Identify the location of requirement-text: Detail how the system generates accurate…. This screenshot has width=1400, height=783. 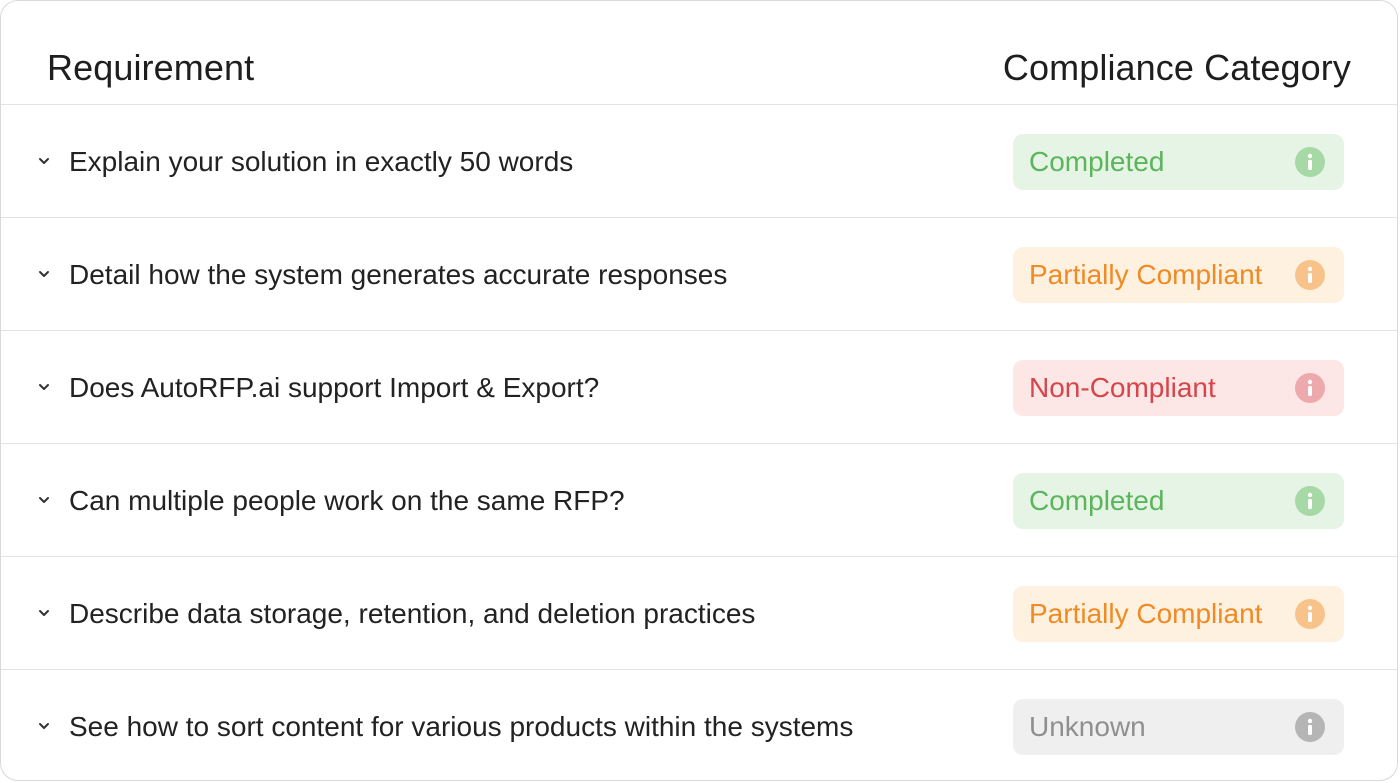
(398, 274).